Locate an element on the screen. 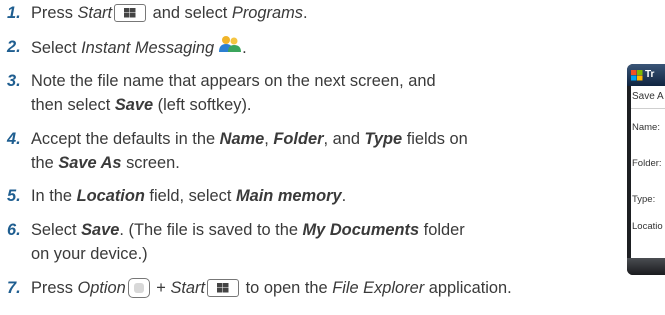 The image size is (665, 315). instant-messaging-icon is located at coordinates (230, 46).